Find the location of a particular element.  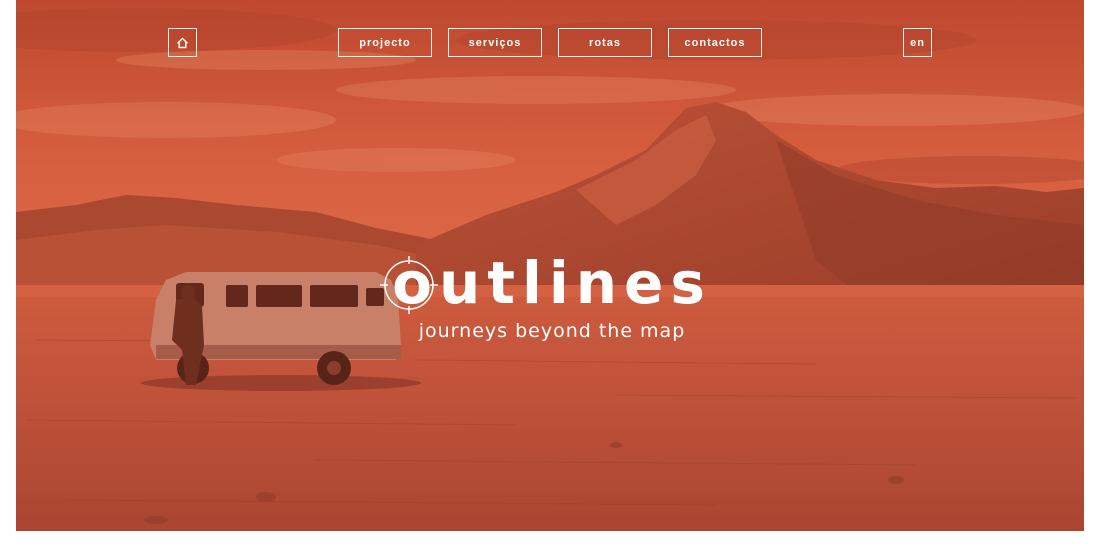

menu-item-contactos: contactos is located at coordinates (715, 42).